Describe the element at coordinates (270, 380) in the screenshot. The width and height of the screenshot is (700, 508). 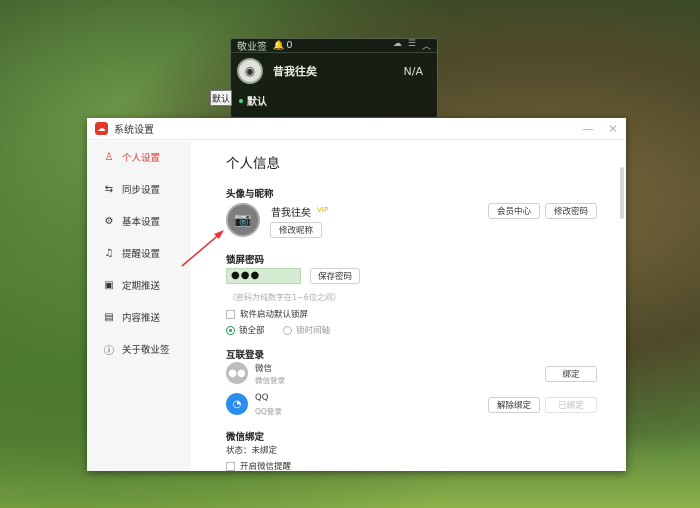
I see `wechat-sub: 微信登录` at that location.